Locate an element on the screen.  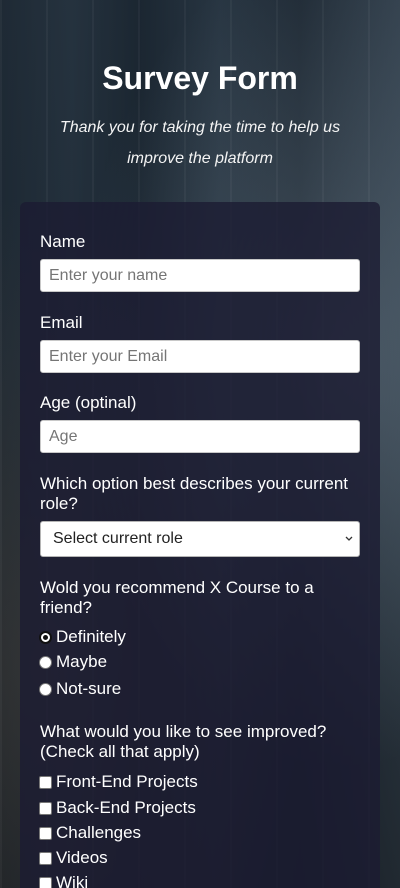
checkbox-option-back-end: Back-End Projects is located at coordinates (117, 808).